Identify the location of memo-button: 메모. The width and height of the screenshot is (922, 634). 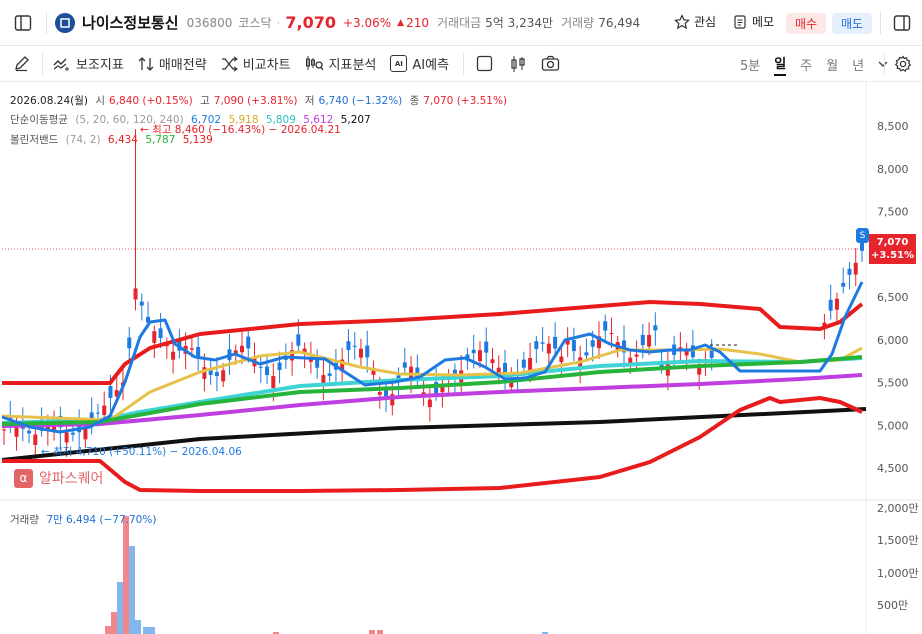
(753, 21).